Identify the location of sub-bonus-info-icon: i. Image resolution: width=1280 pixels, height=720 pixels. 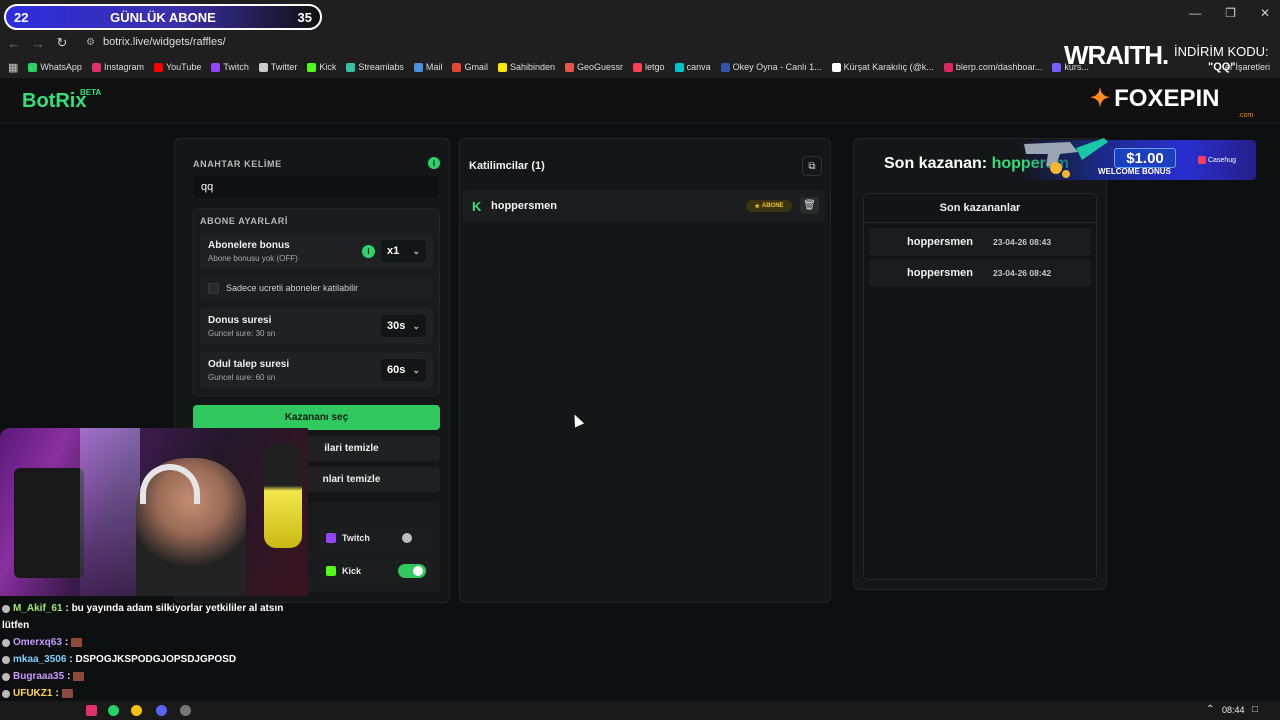
(368, 251).